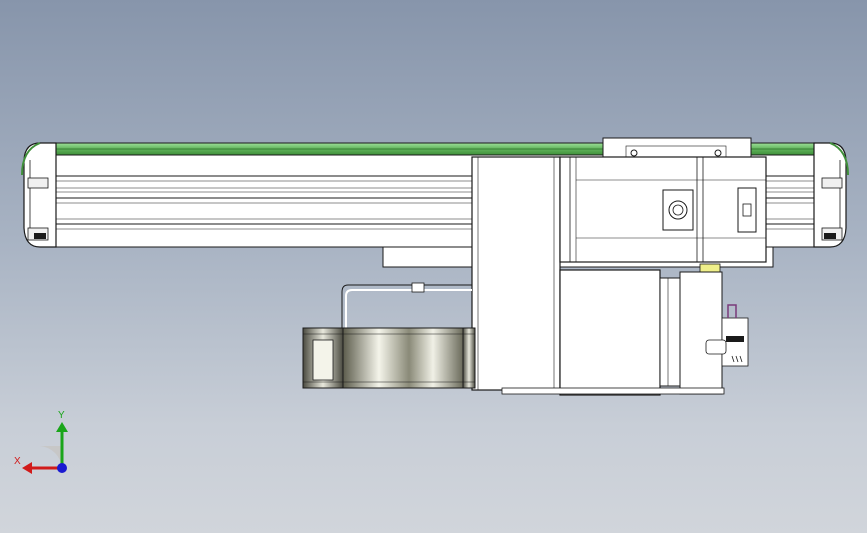  I want to click on guide-rod, so click(406, 306).